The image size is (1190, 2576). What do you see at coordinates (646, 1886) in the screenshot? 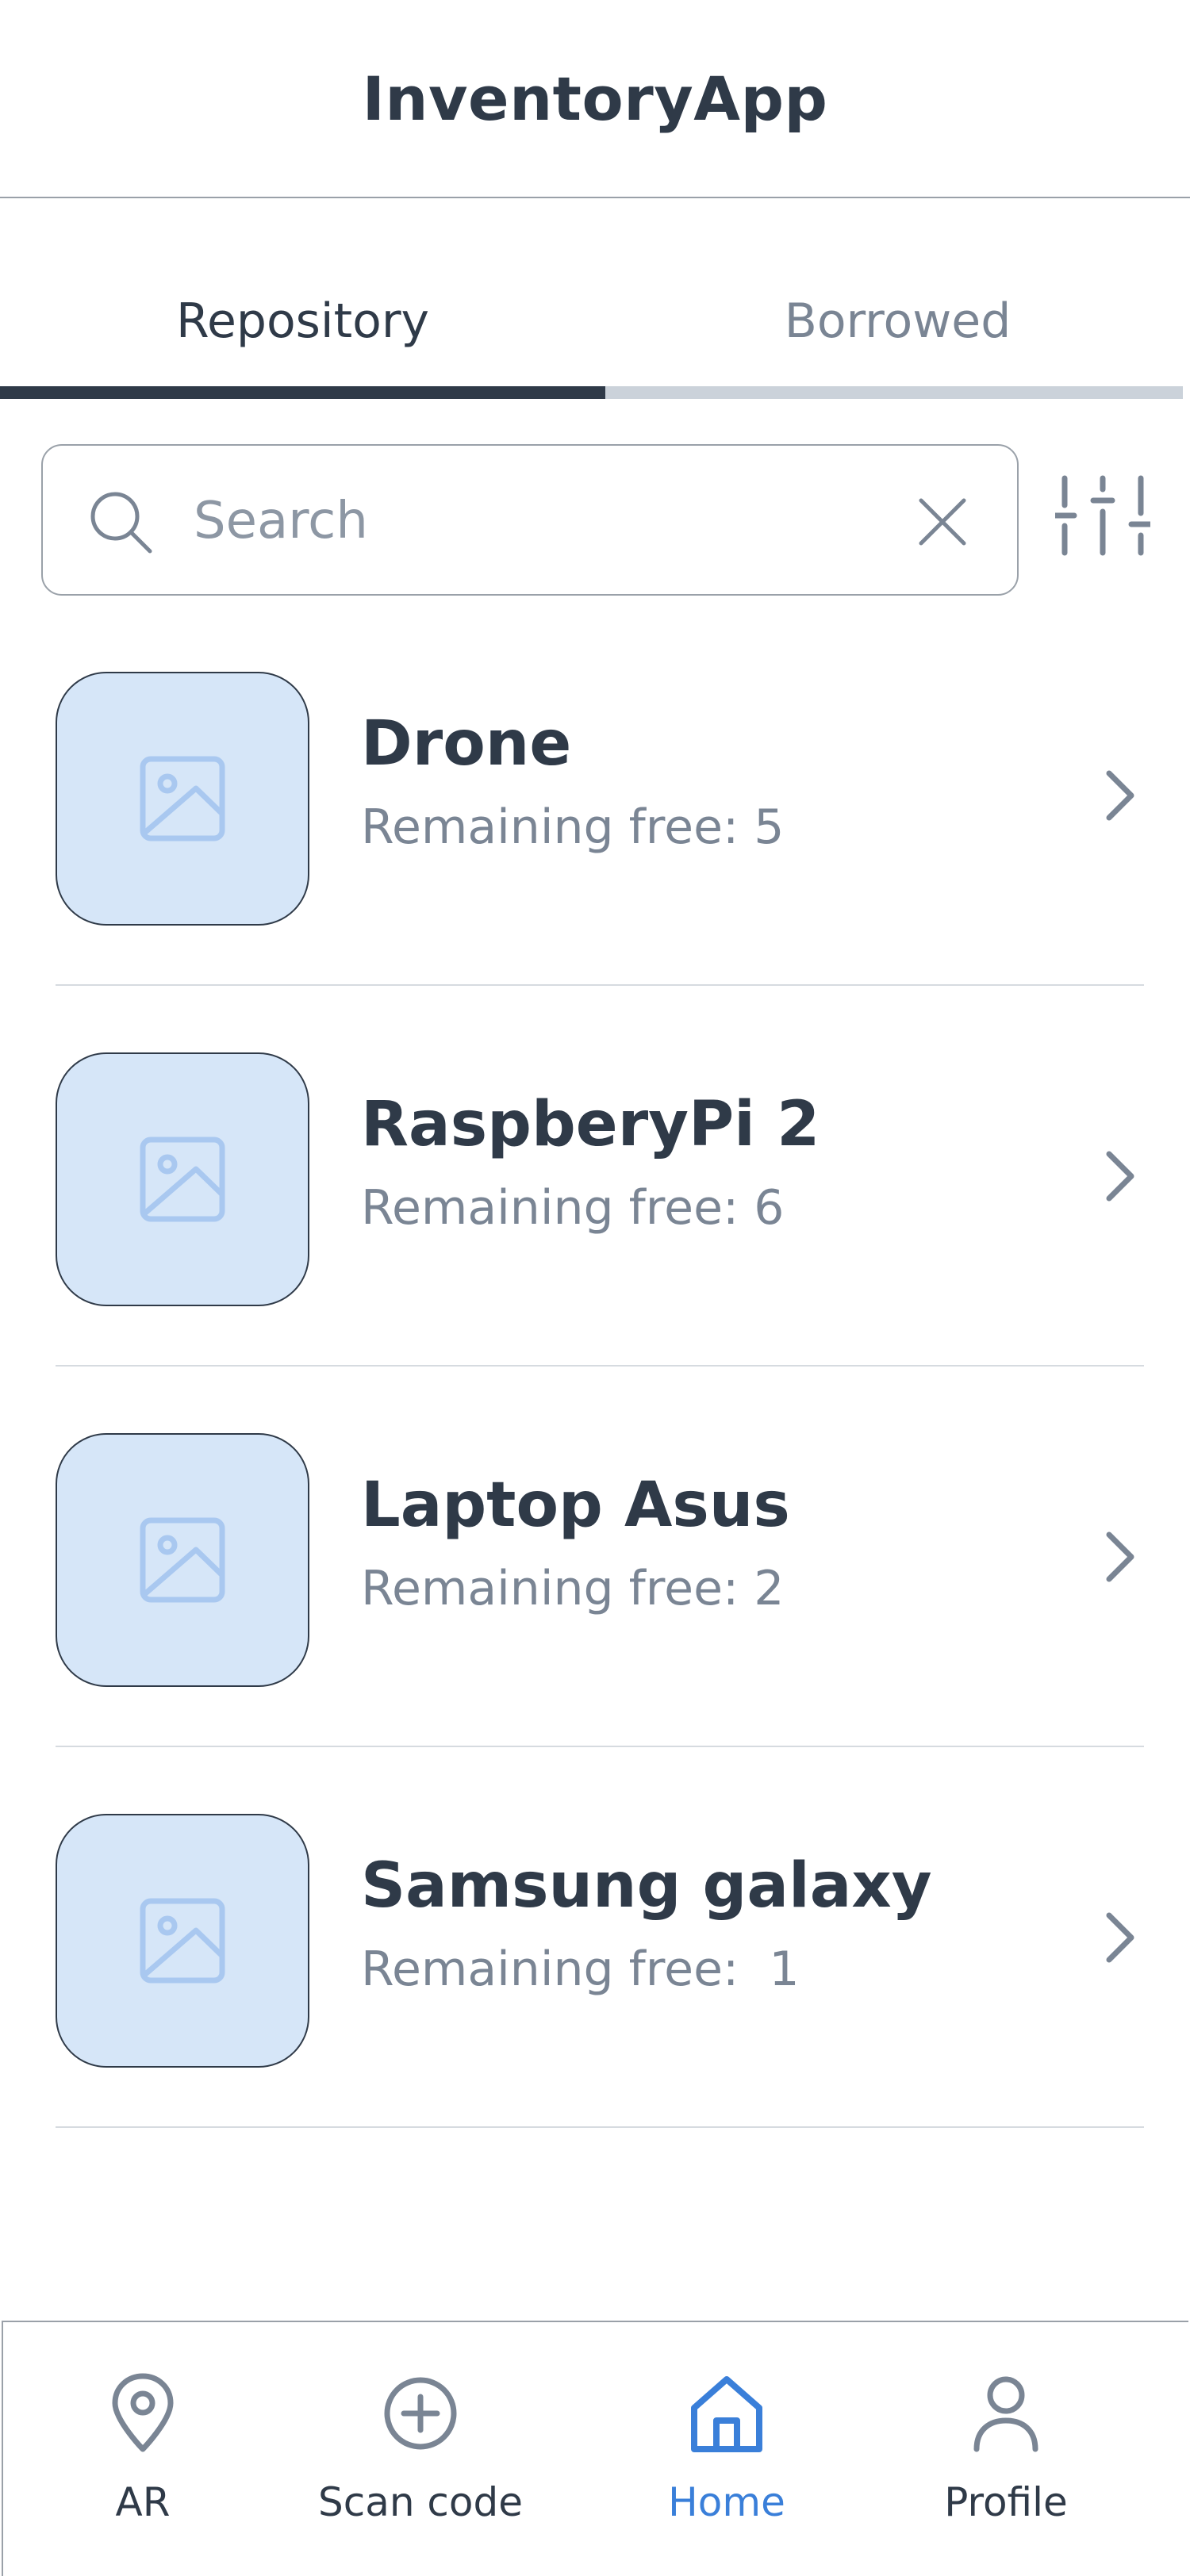
I see `item-name: Samsung galaxy` at bounding box center [646, 1886].